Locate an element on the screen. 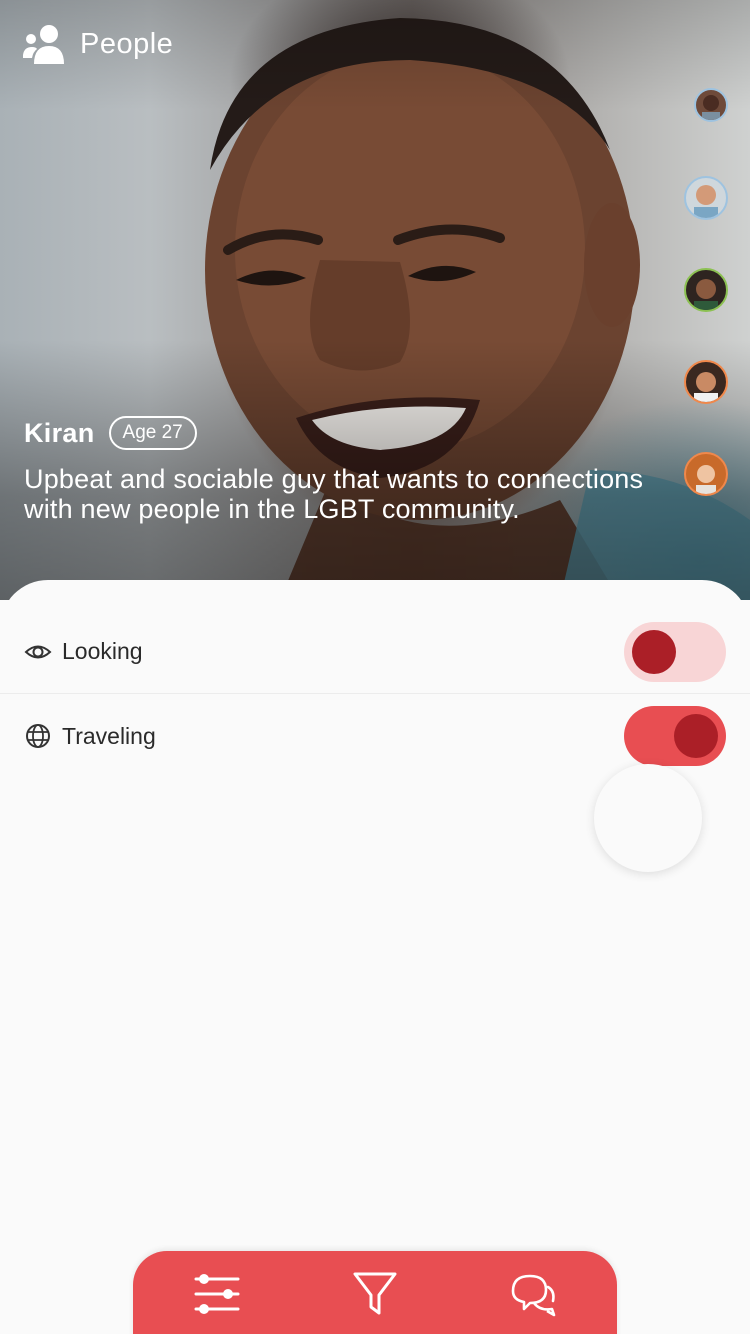 This screenshot has height=1334, width=750. filter-icon is located at coordinates (375, 1293).